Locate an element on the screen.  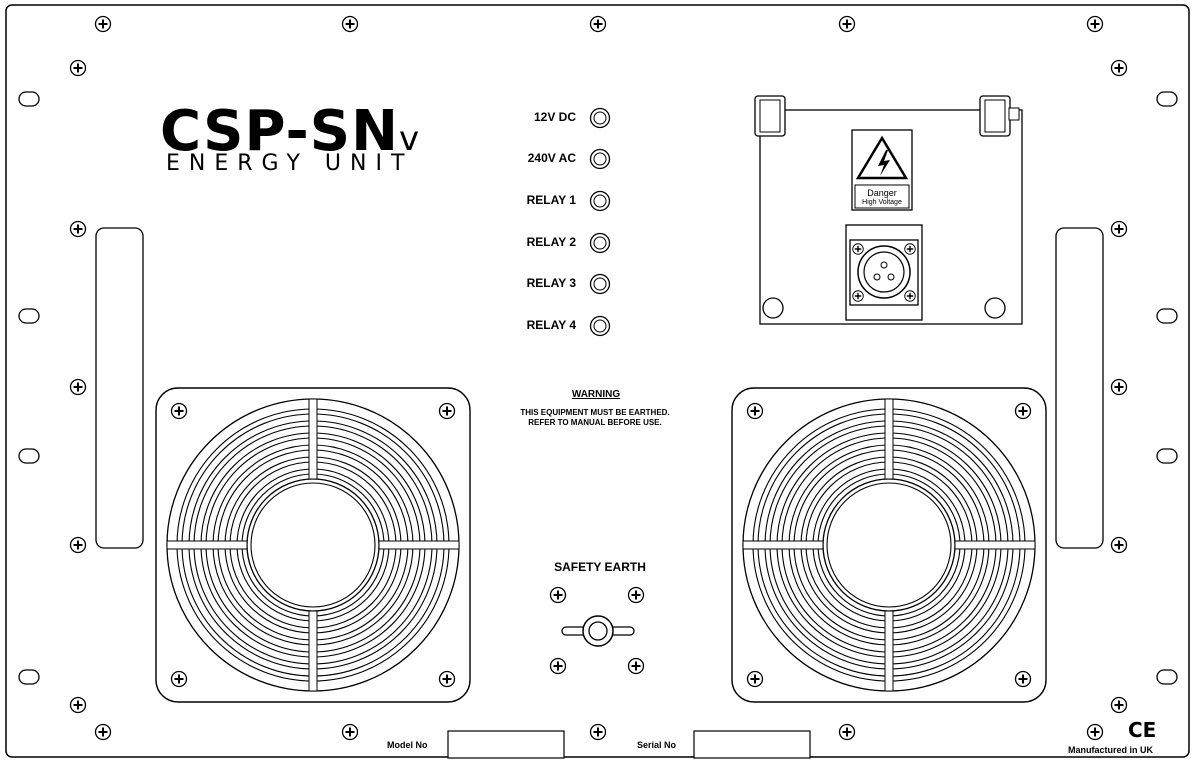
serial-number-box is located at coordinates (752, 744).